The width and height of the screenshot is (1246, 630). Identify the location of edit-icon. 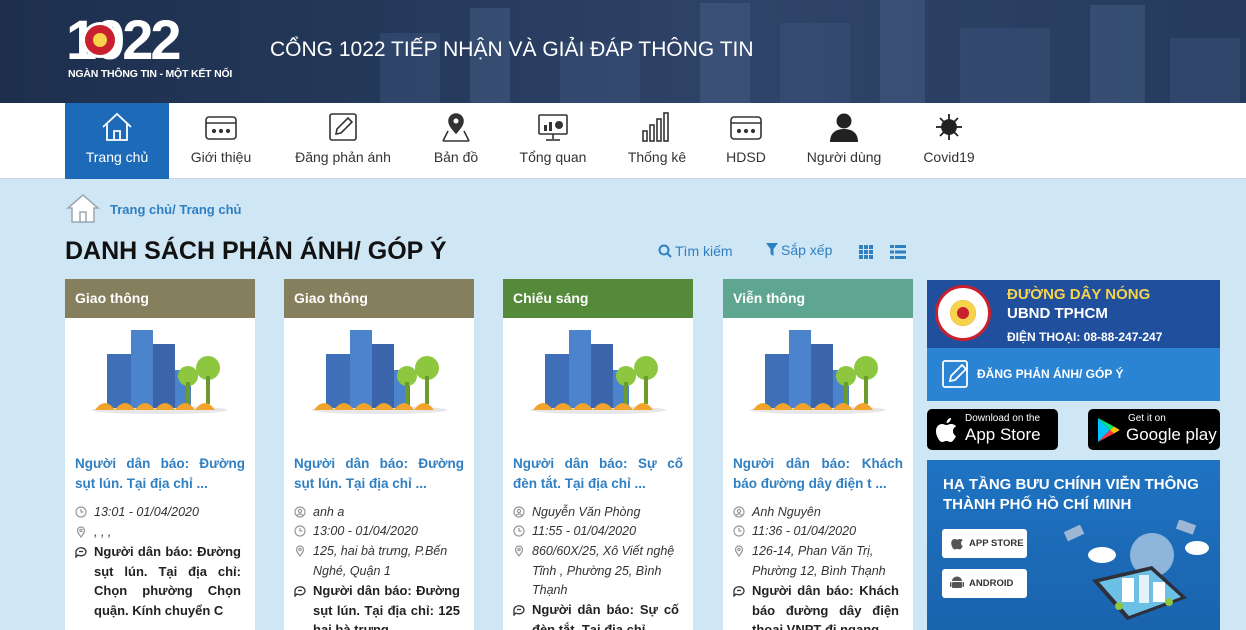
(955, 374).